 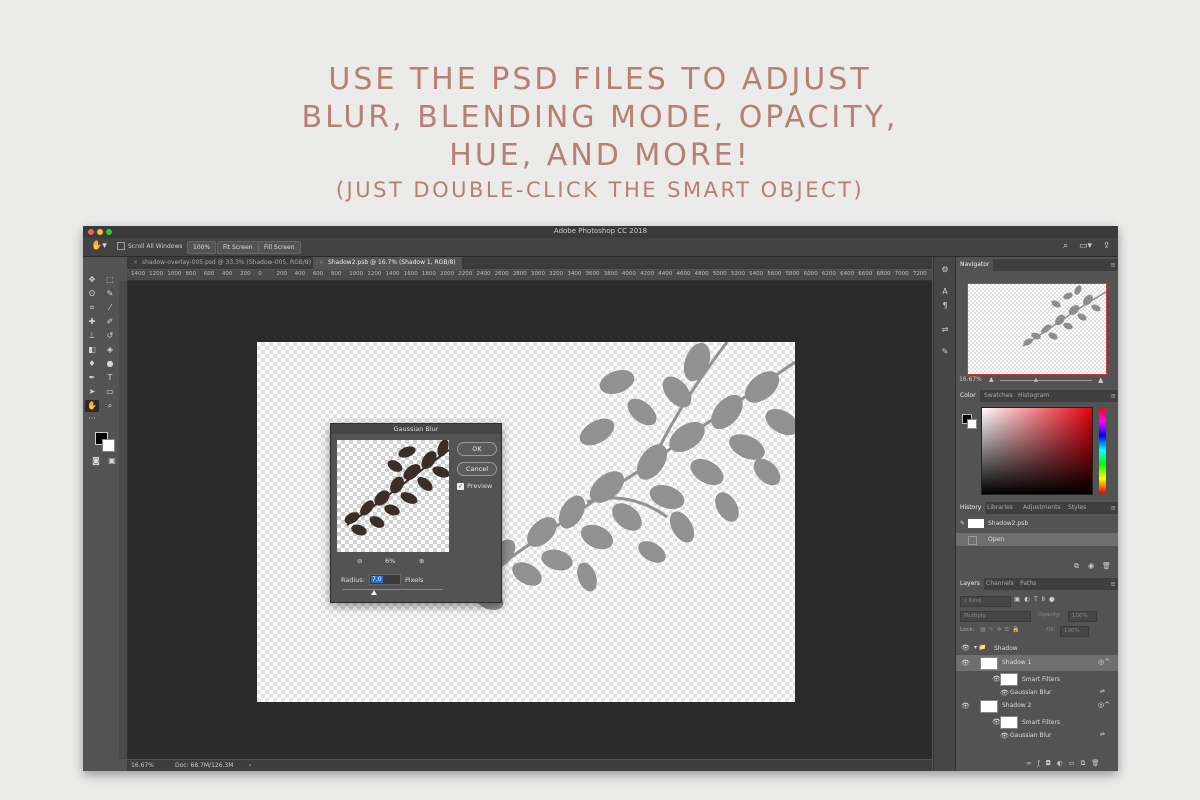 What do you see at coordinates (1091, 566) in the screenshot?
I see `camera-icon: ◉` at bounding box center [1091, 566].